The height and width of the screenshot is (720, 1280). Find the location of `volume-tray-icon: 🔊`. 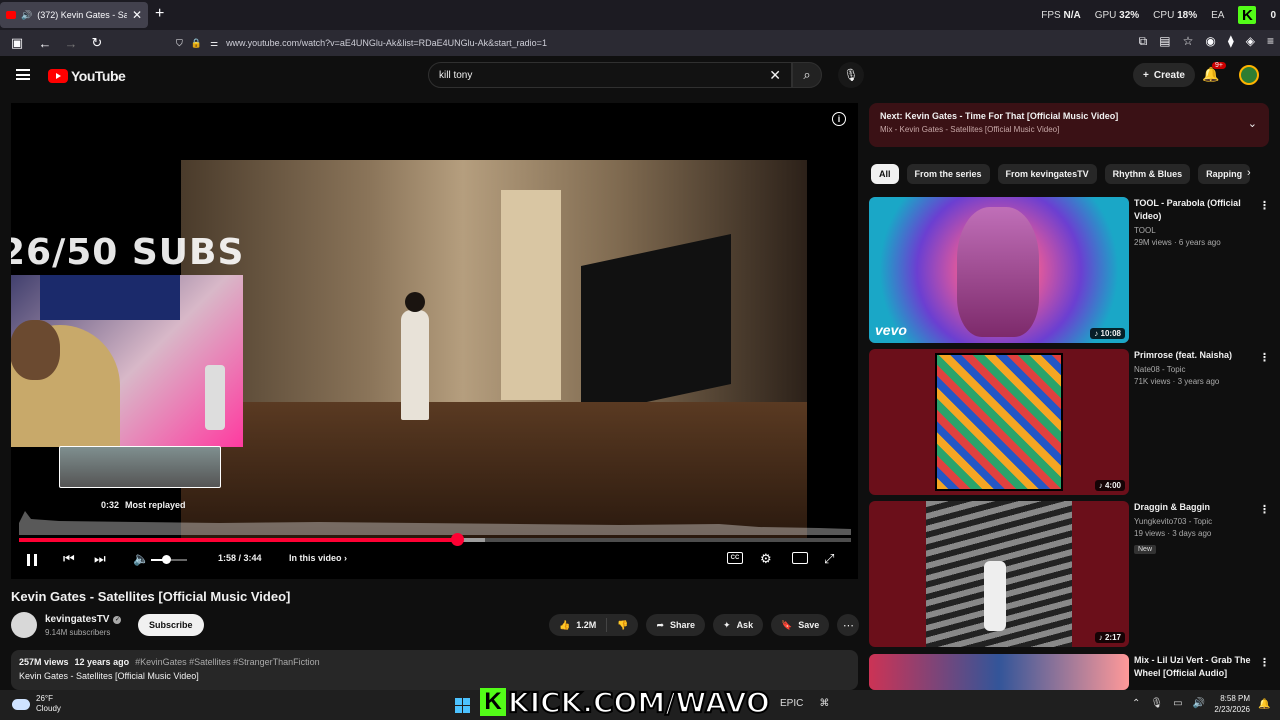

volume-tray-icon: 🔊 is located at coordinates (1199, 703).